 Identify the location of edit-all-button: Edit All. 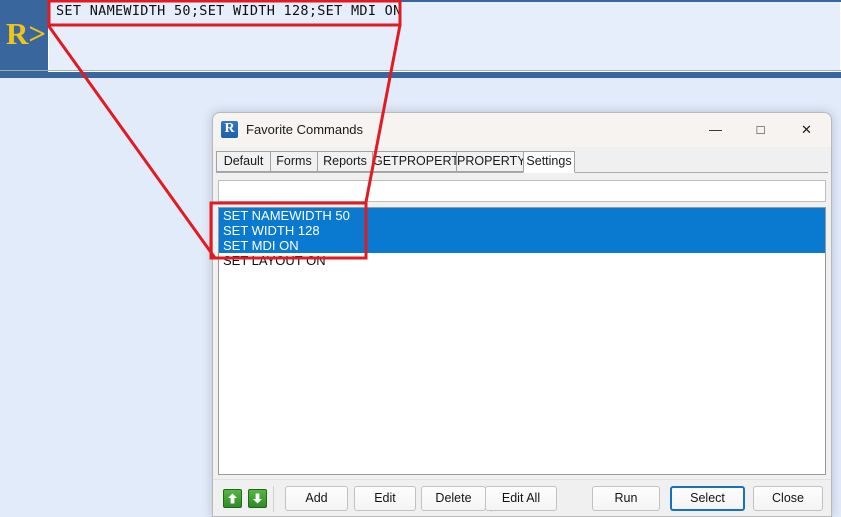
(521, 498).